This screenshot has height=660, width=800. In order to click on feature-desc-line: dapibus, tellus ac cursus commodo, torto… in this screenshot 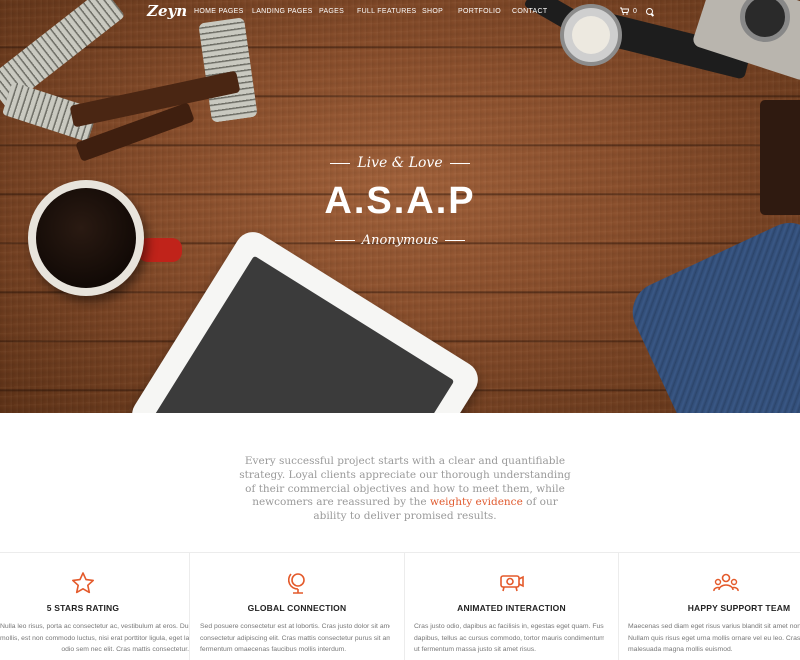, I will do `click(509, 638)`.